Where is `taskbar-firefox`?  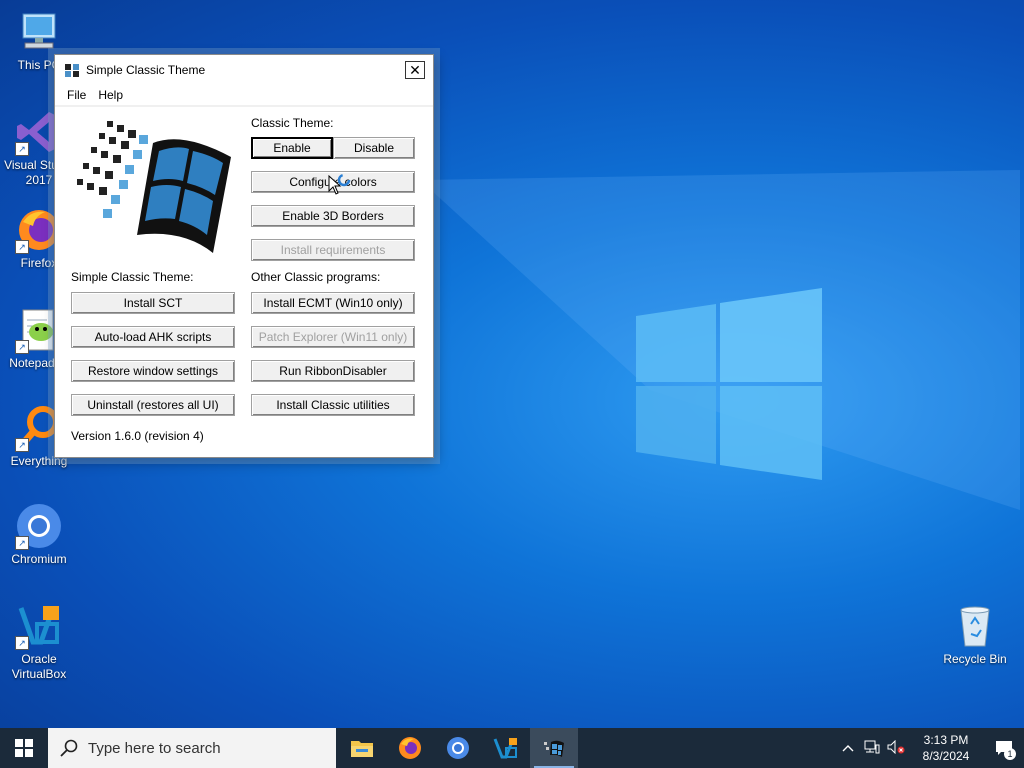 taskbar-firefox is located at coordinates (410, 748).